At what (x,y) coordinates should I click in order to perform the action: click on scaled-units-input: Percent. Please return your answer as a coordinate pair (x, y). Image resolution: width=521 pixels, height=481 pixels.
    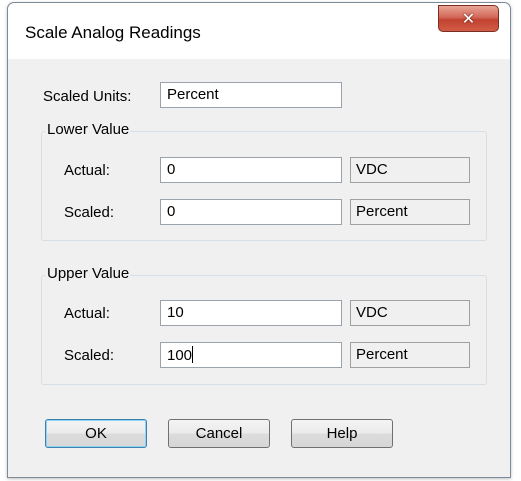
    Looking at the image, I should click on (251, 95).